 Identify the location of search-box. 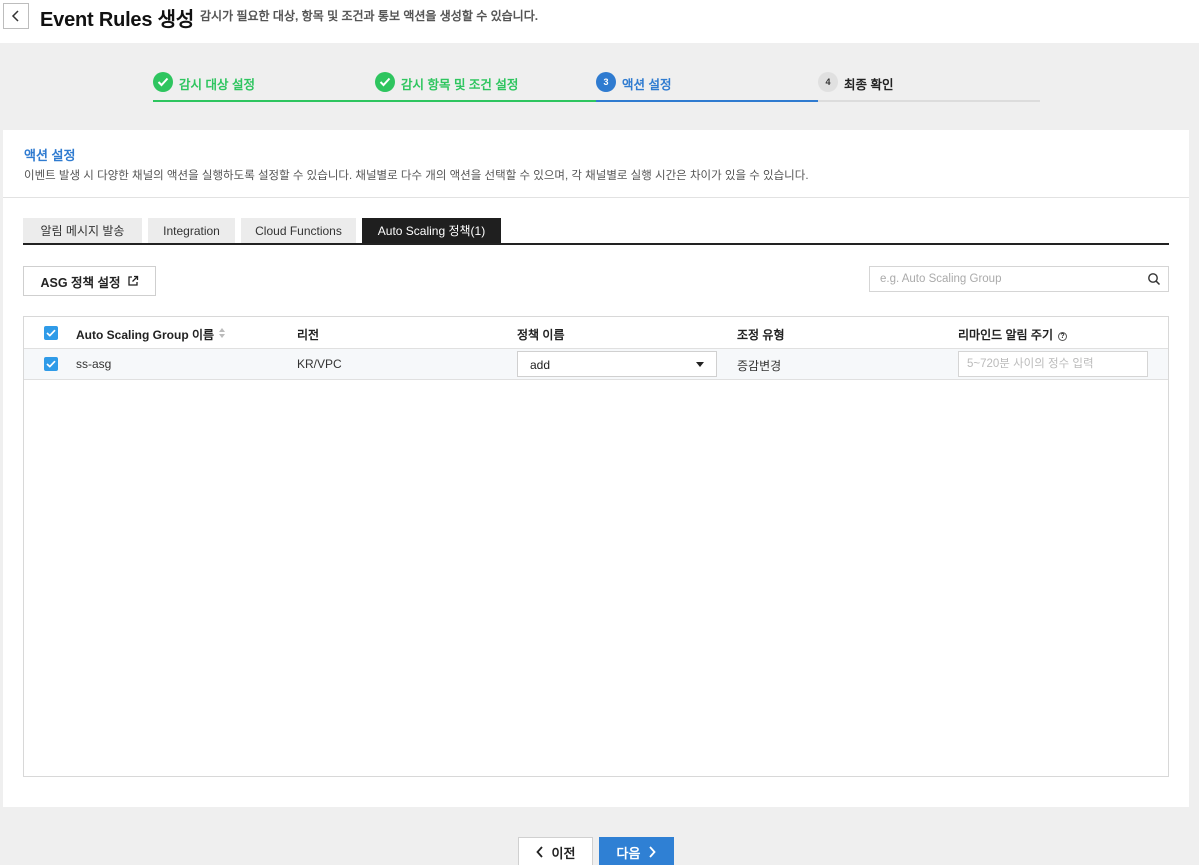
(1019, 279).